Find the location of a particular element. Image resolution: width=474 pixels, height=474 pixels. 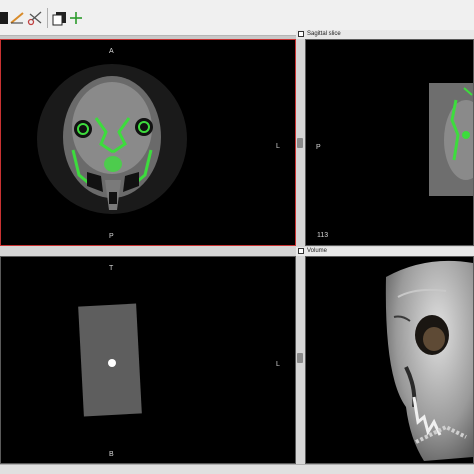

volume-view-titlebar: Volume is located at coordinates (385, 251).